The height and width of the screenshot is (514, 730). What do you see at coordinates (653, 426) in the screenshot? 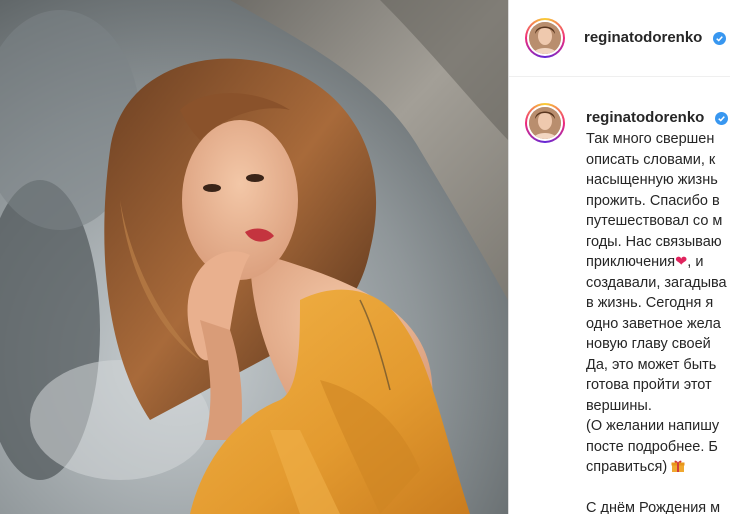
I see `caption-line: (О желании напишу` at bounding box center [653, 426].